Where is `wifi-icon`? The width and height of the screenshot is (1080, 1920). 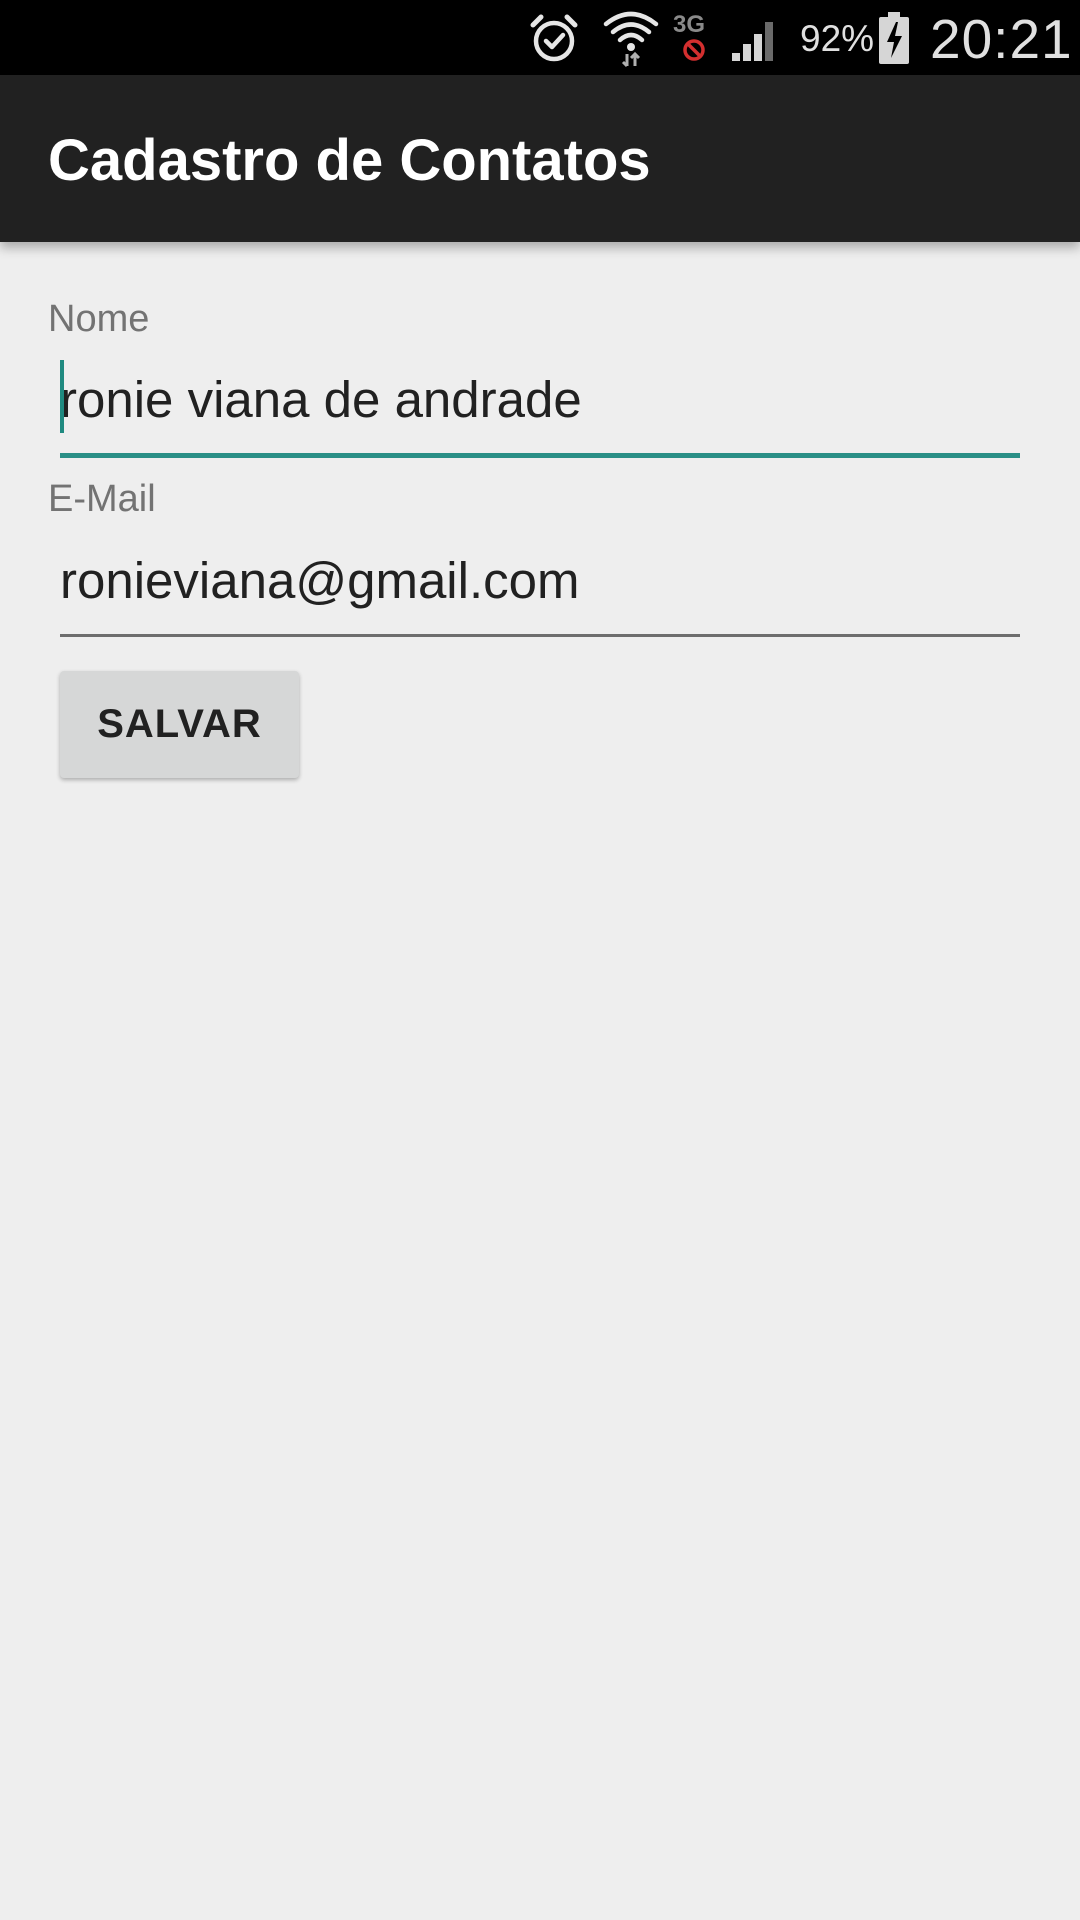
wifi-icon is located at coordinates (631, 37).